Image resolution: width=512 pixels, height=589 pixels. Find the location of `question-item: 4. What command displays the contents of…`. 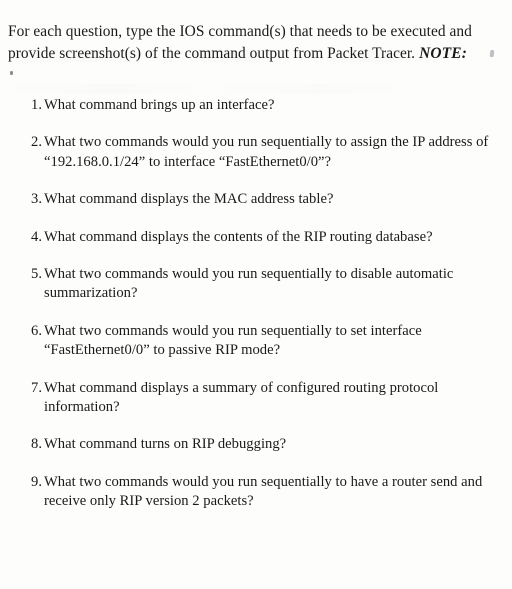

question-item: 4. What command displays the contents of… is located at coordinates (256, 237).